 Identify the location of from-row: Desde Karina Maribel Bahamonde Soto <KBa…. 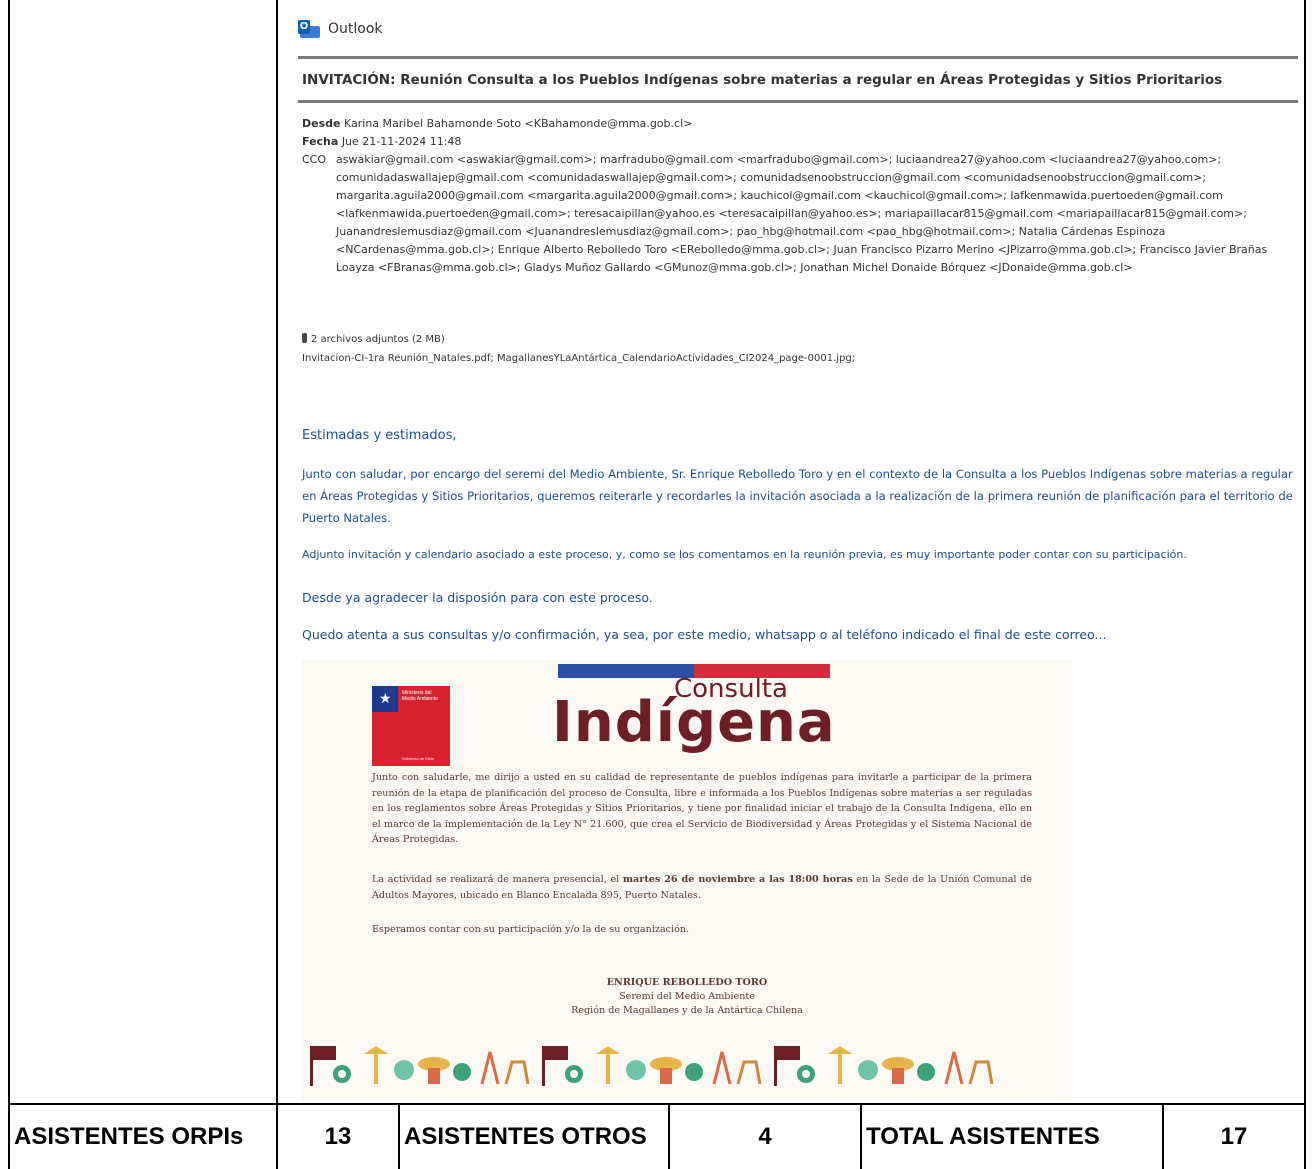
(797, 124).